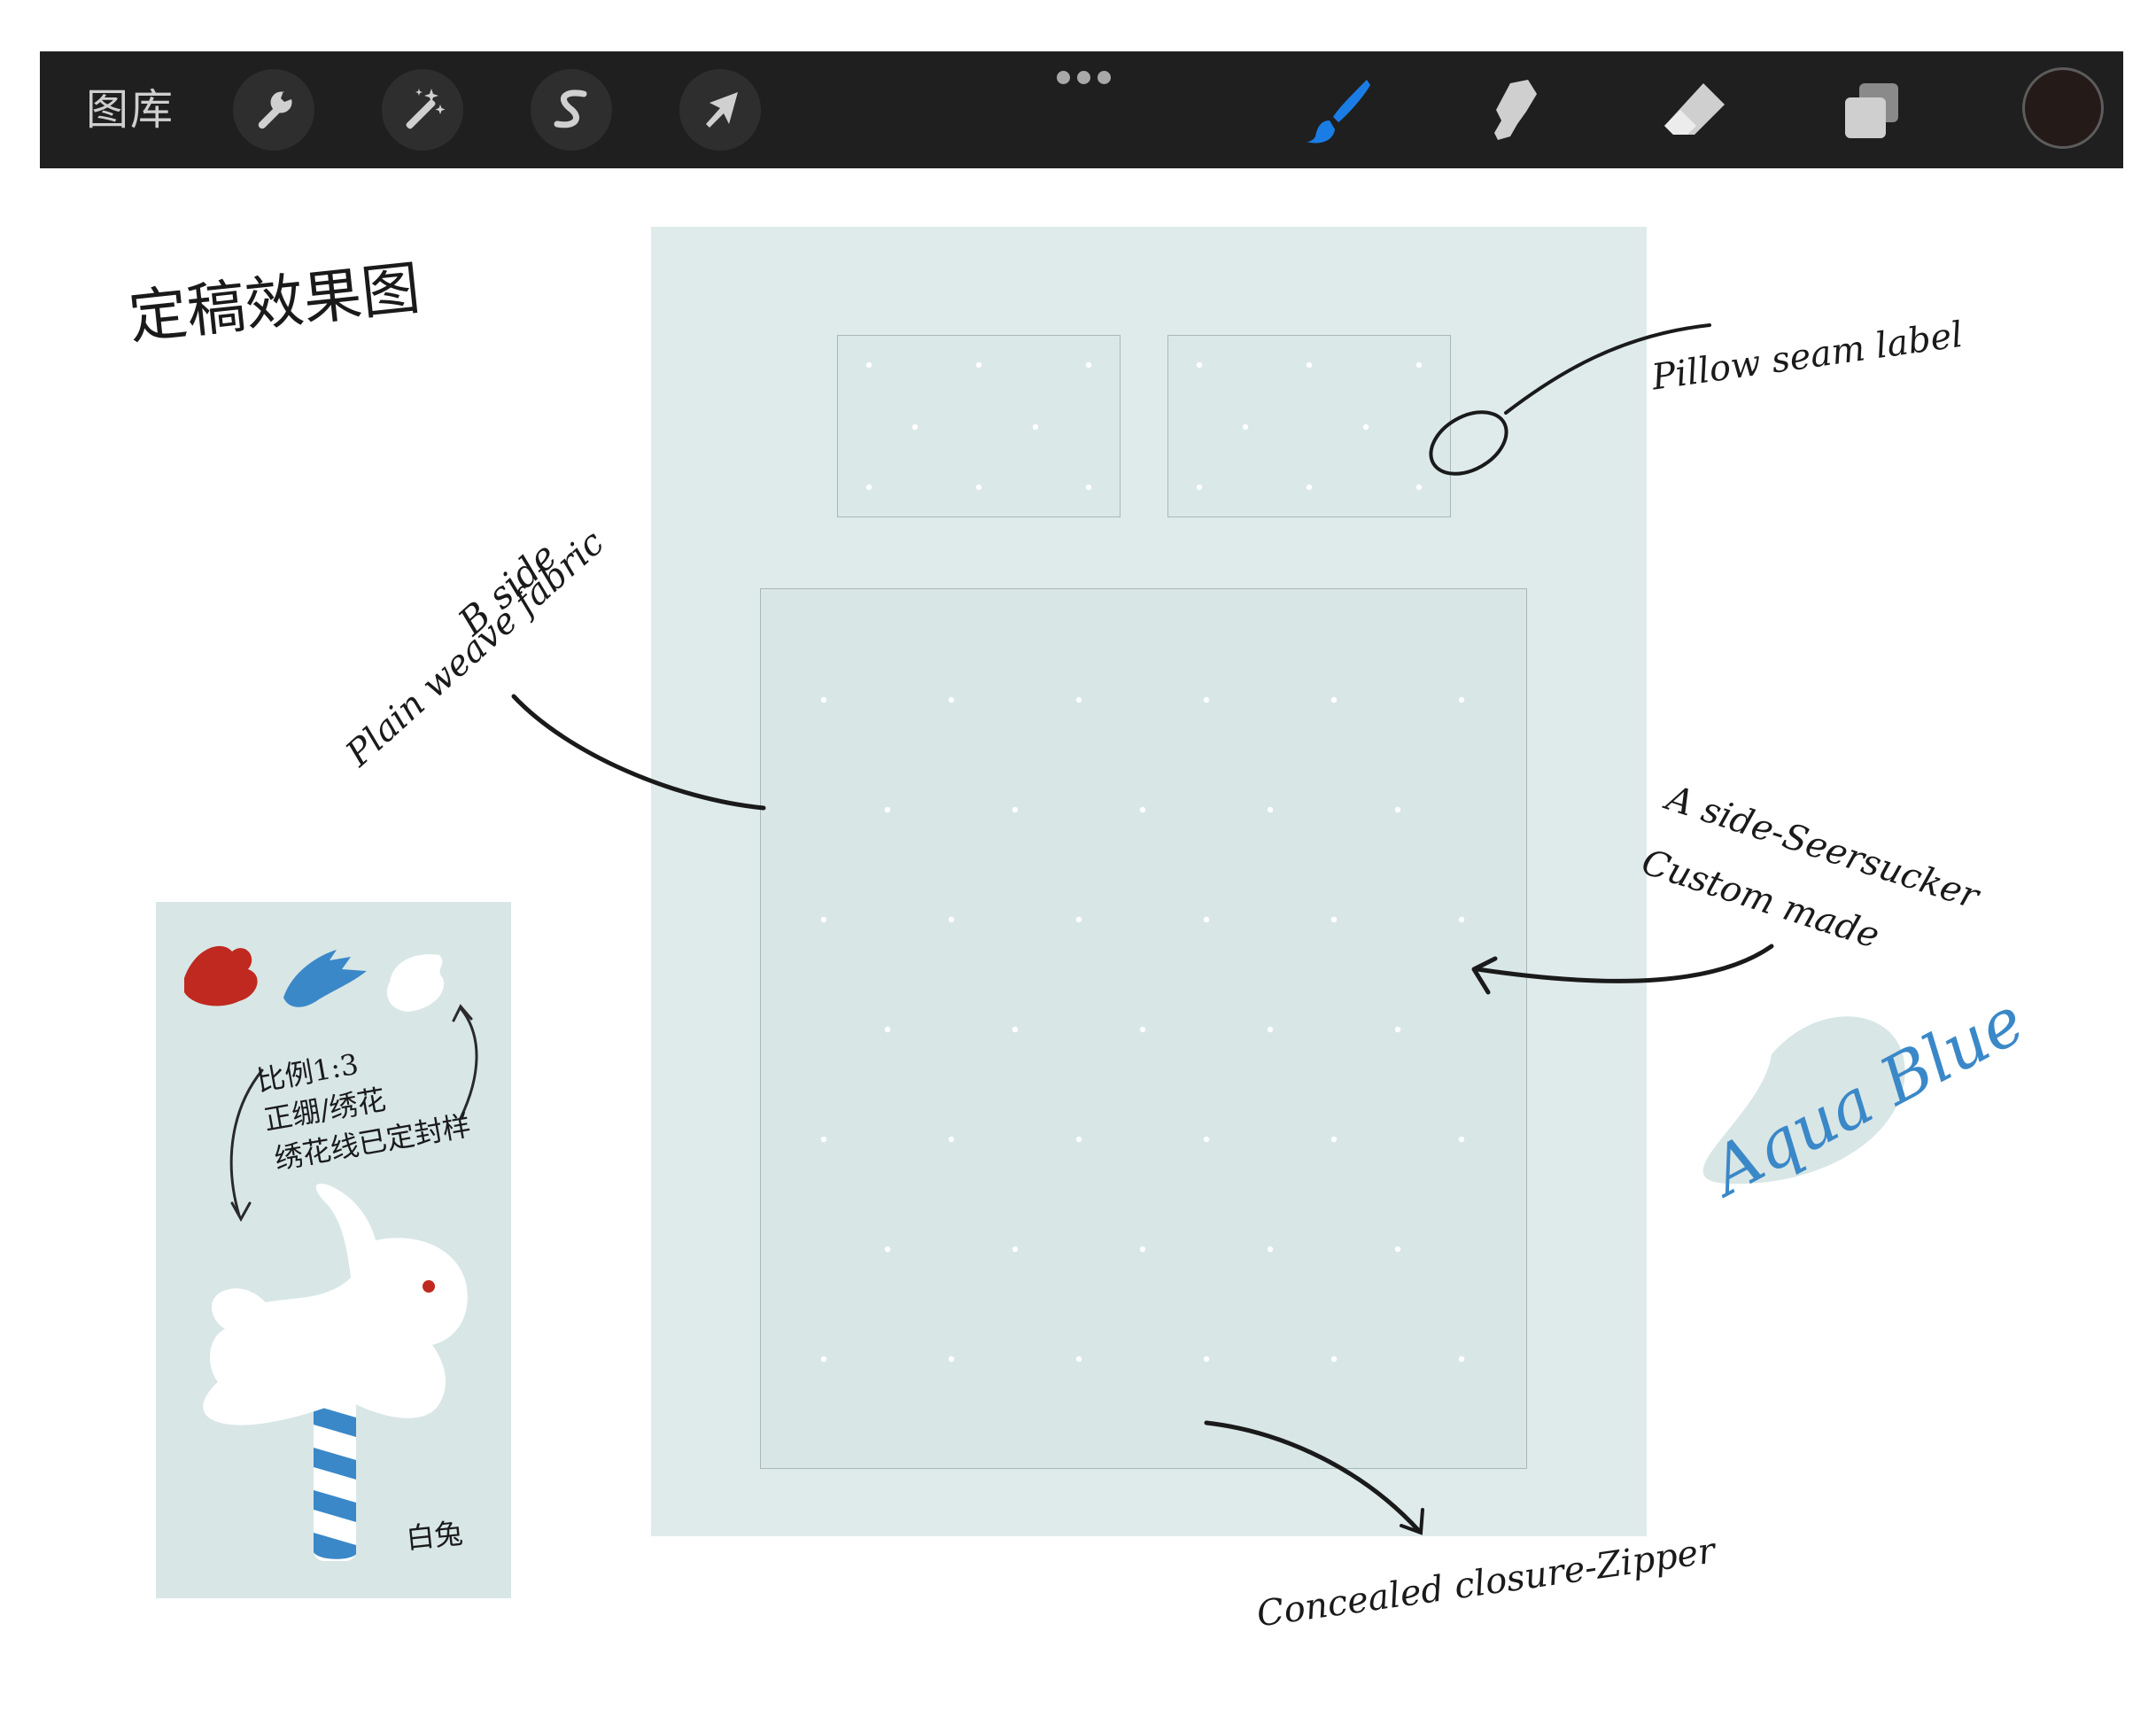  Describe the element at coordinates (241, 1212) in the screenshot. I see `left-arrow-head` at that location.